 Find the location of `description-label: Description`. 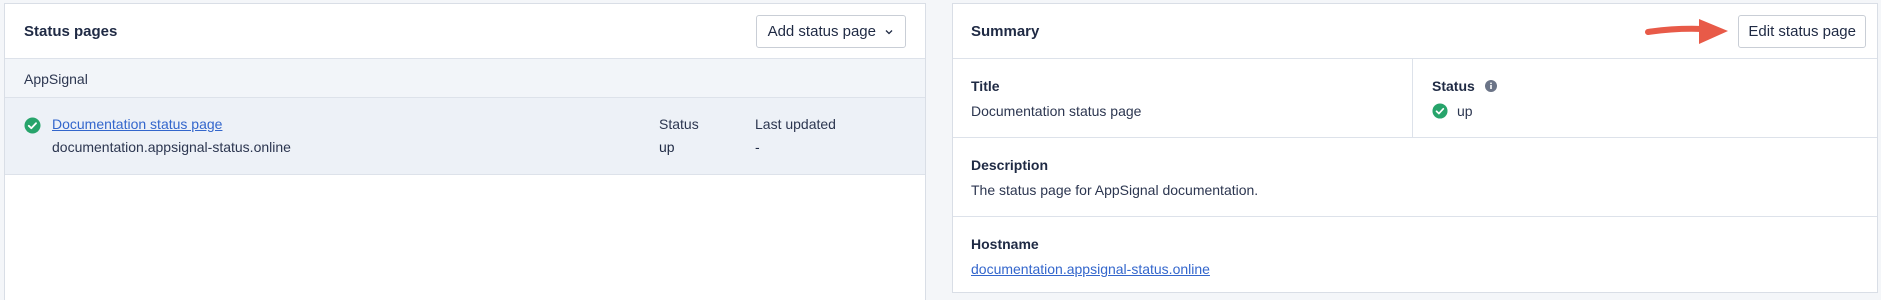

description-label: Description is located at coordinates (1010, 165).